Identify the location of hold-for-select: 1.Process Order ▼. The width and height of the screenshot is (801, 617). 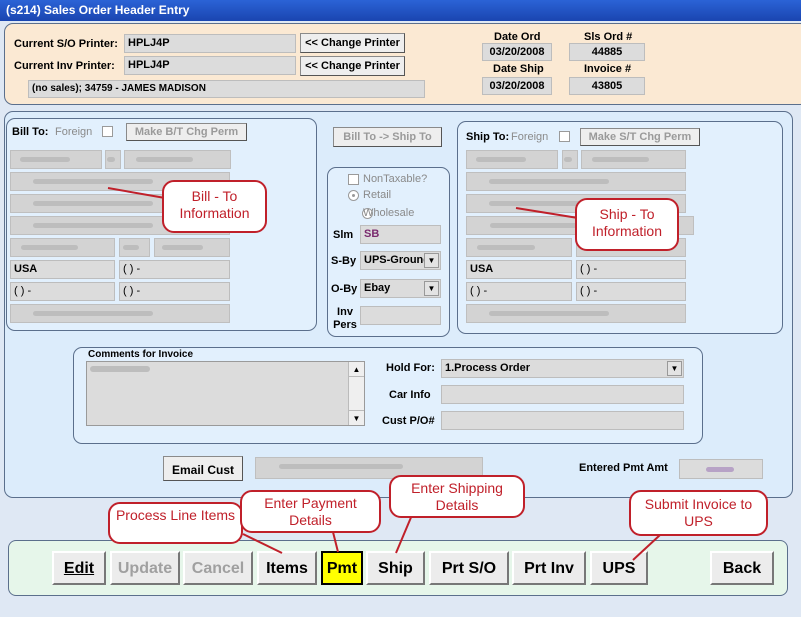
(562, 368).